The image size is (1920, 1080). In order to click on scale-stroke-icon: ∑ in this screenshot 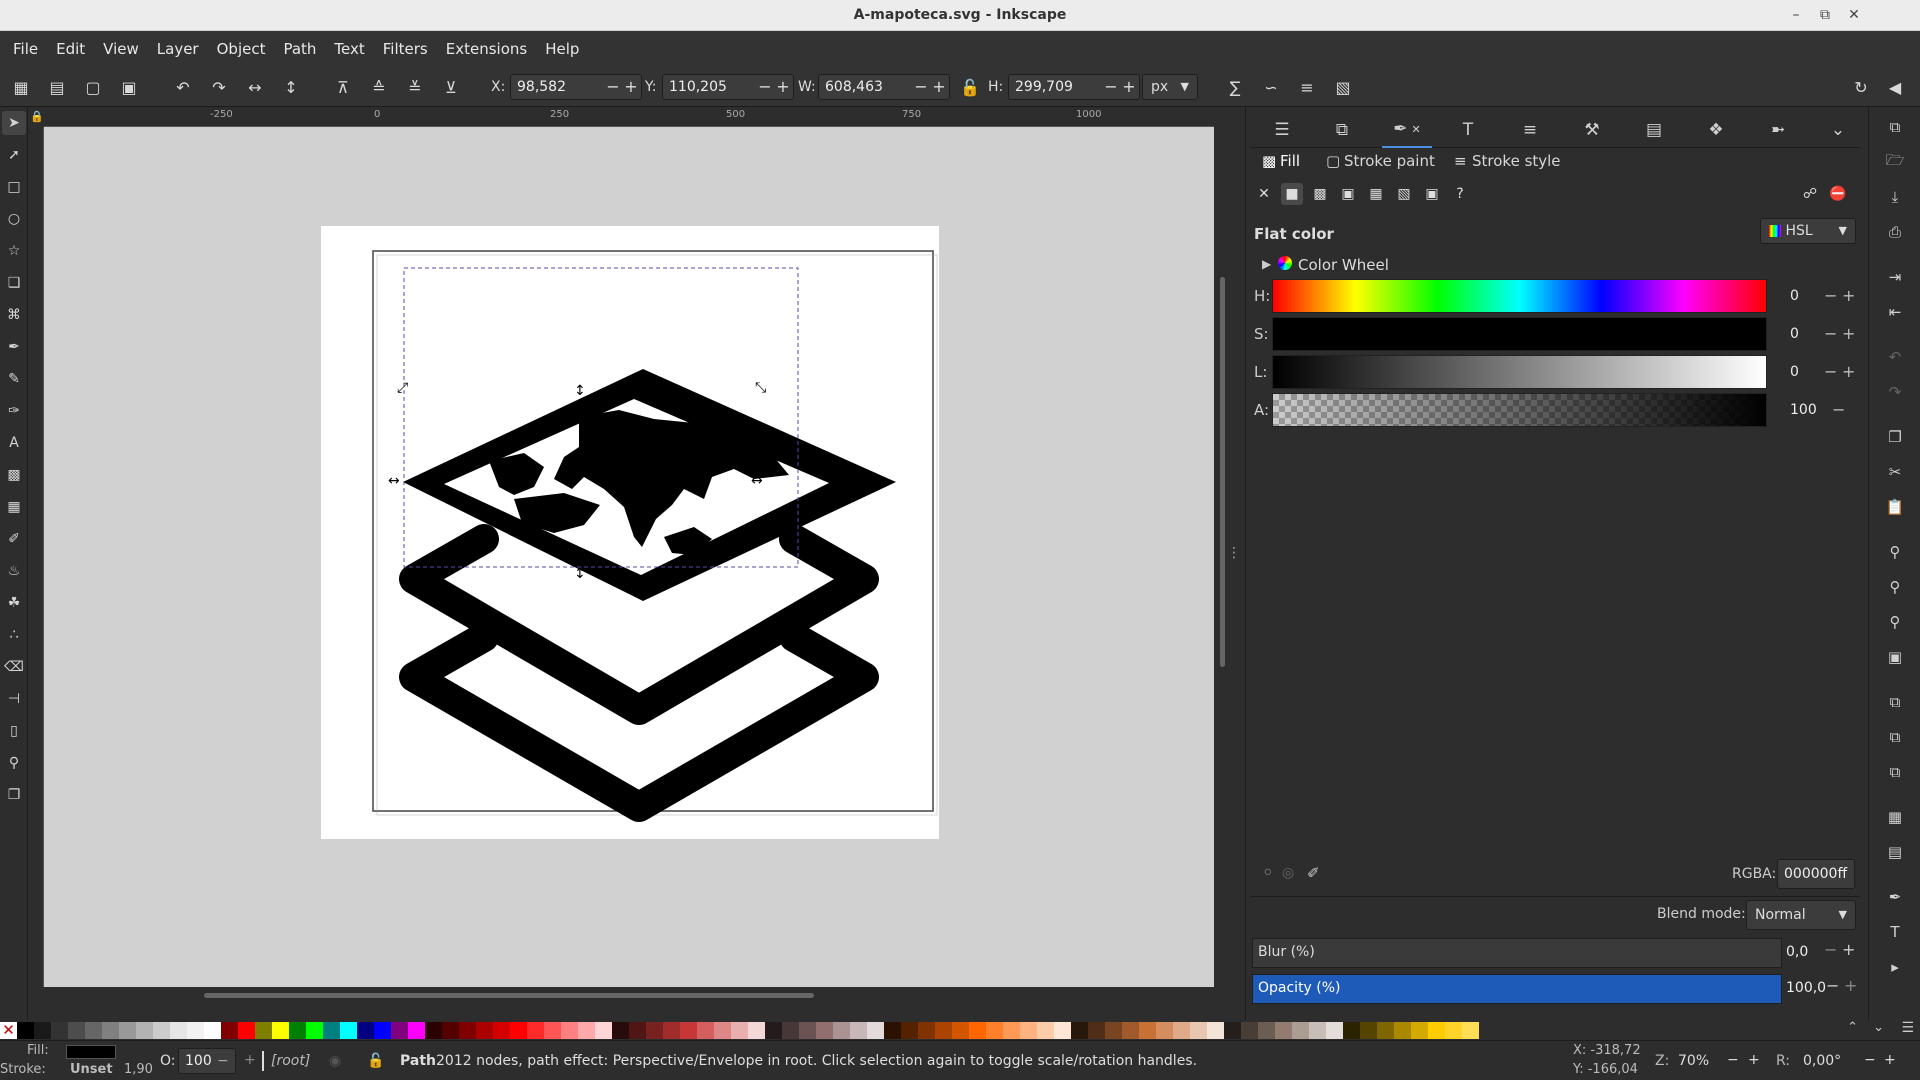, I will do `click(1235, 87)`.